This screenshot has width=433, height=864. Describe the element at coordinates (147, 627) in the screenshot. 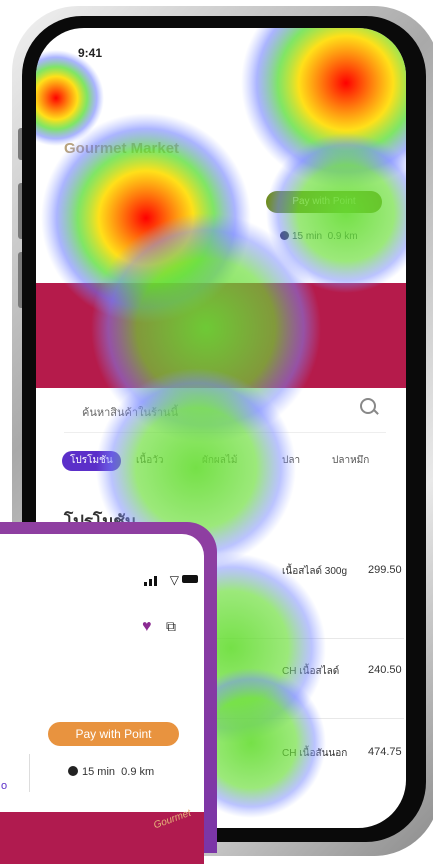

I see `heart-icon: ♥` at that location.